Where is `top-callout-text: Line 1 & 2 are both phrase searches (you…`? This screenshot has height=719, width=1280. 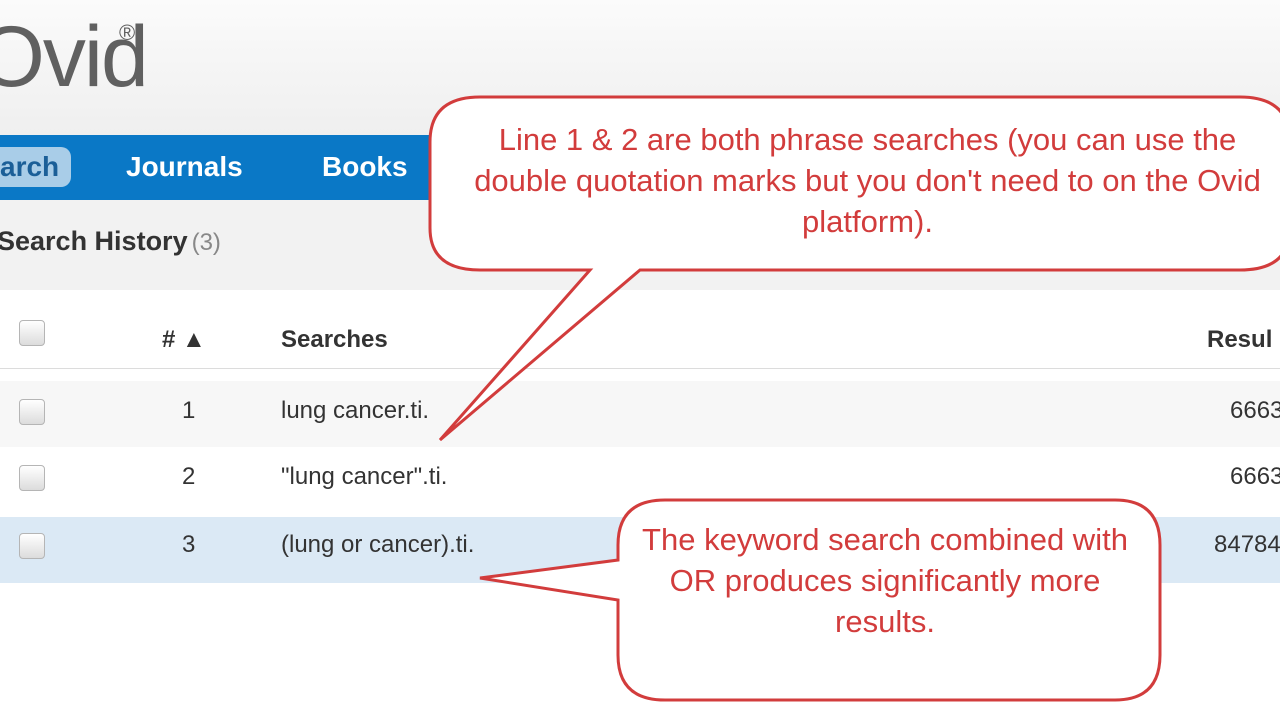
top-callout-text: Line 1 & 2 are both phrase searches (you… is located at coordinates (867, 180).